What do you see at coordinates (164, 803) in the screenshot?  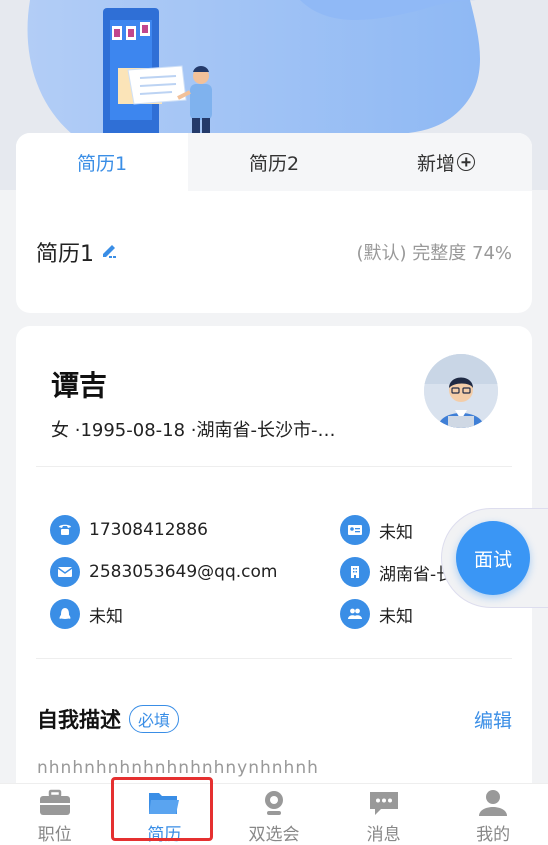 I see `folder-icon` at bounding box center [164, 803].